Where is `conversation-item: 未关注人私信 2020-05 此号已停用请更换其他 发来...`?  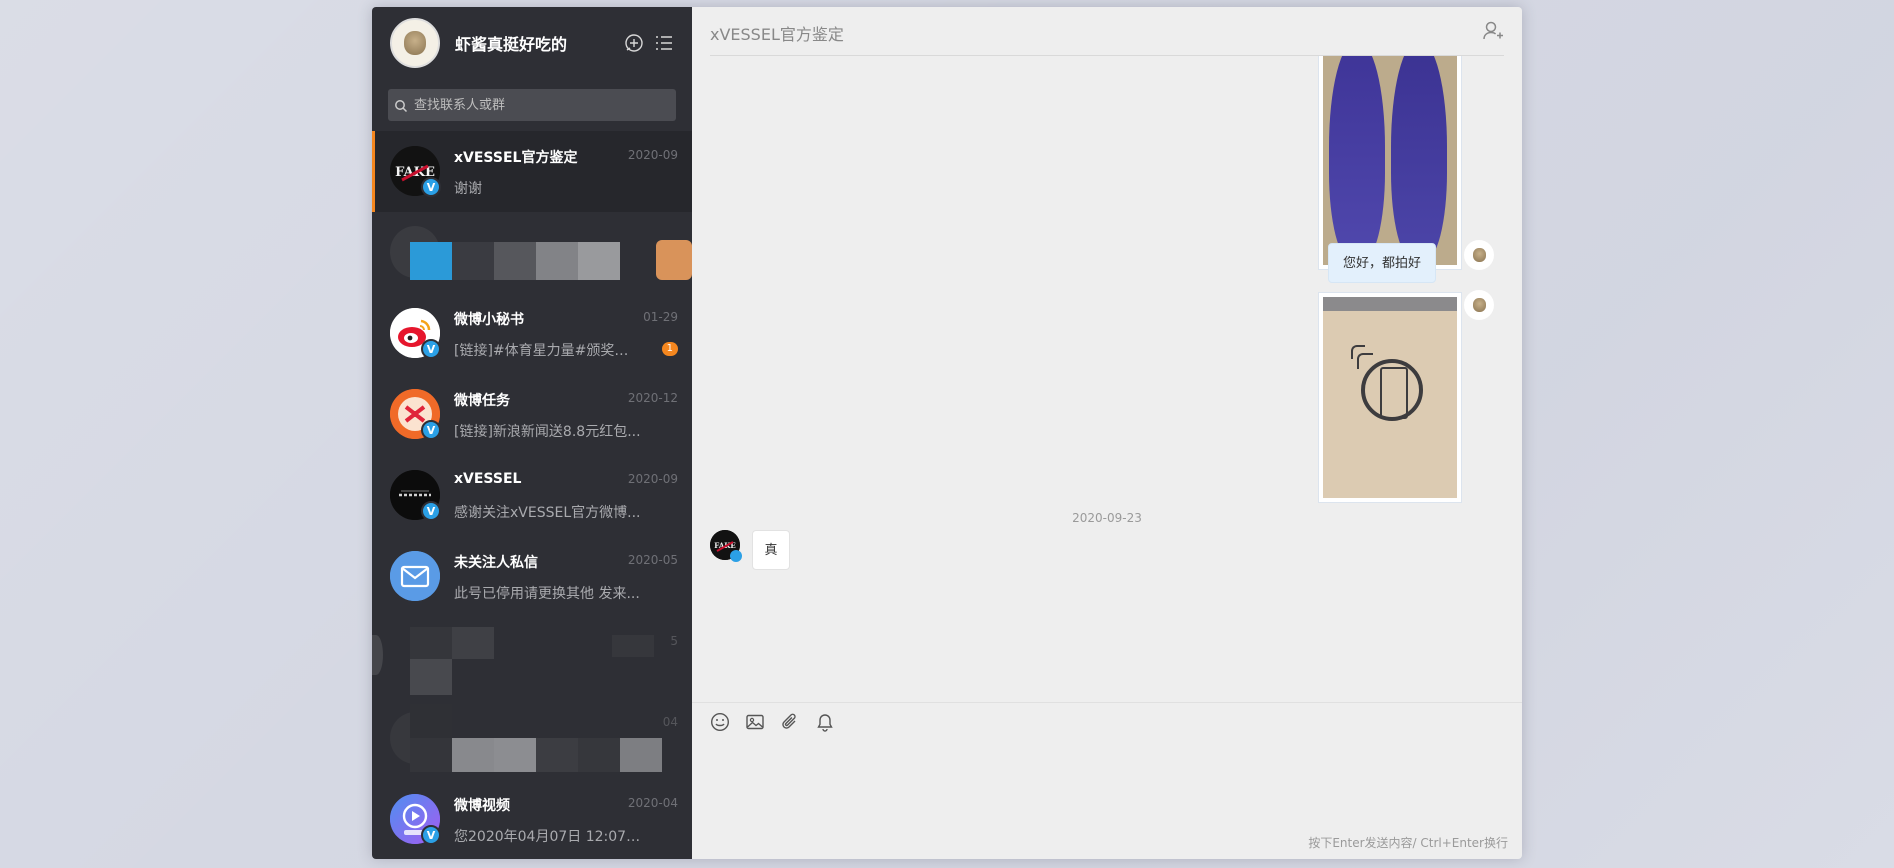
conversation-item: 未关注人私信 2020-05 此号已停用请更换其他 发来... is located at coordinates (532, 576).